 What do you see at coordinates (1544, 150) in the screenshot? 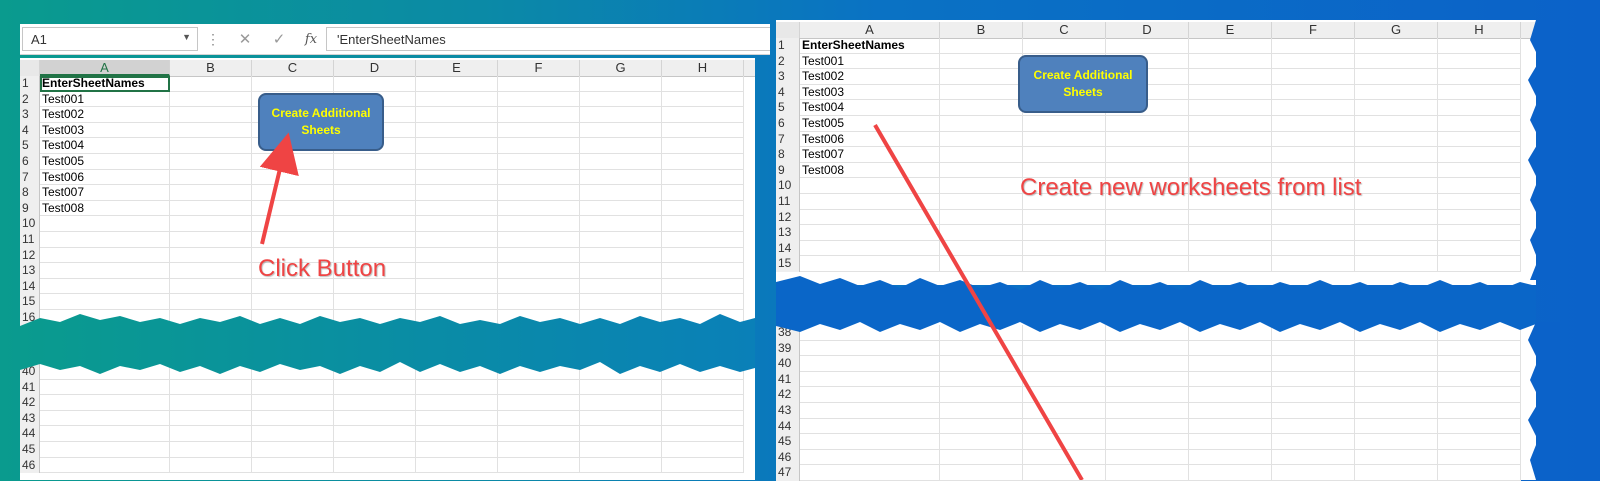
I see `right-side-torn-edge` at bounding box center [1544, 150].